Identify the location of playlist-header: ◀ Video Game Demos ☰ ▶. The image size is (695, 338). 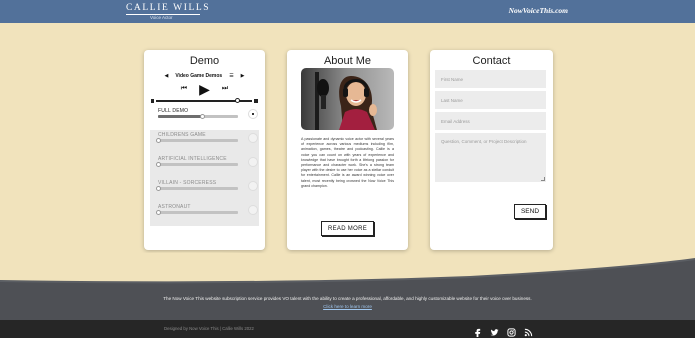
(204, 76).